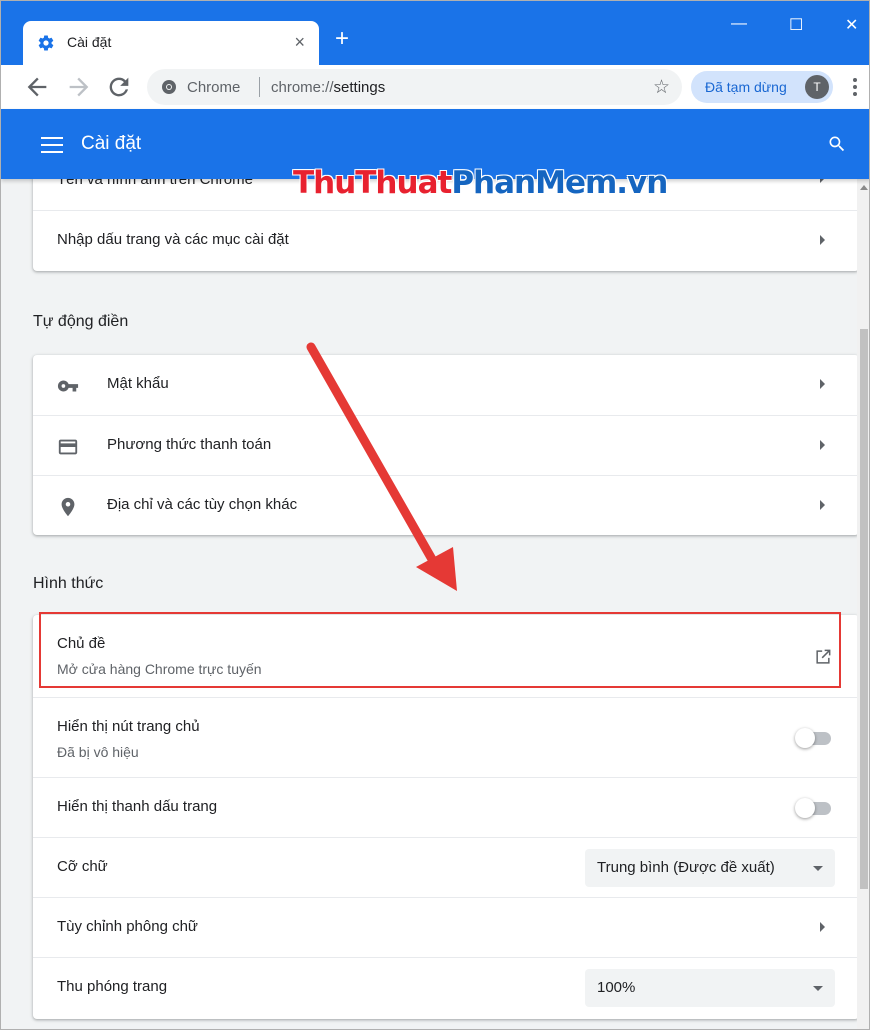 The width and height of the screenshot is (870, 1030). I want to click on site-label: Chrome, so click(214, 87).